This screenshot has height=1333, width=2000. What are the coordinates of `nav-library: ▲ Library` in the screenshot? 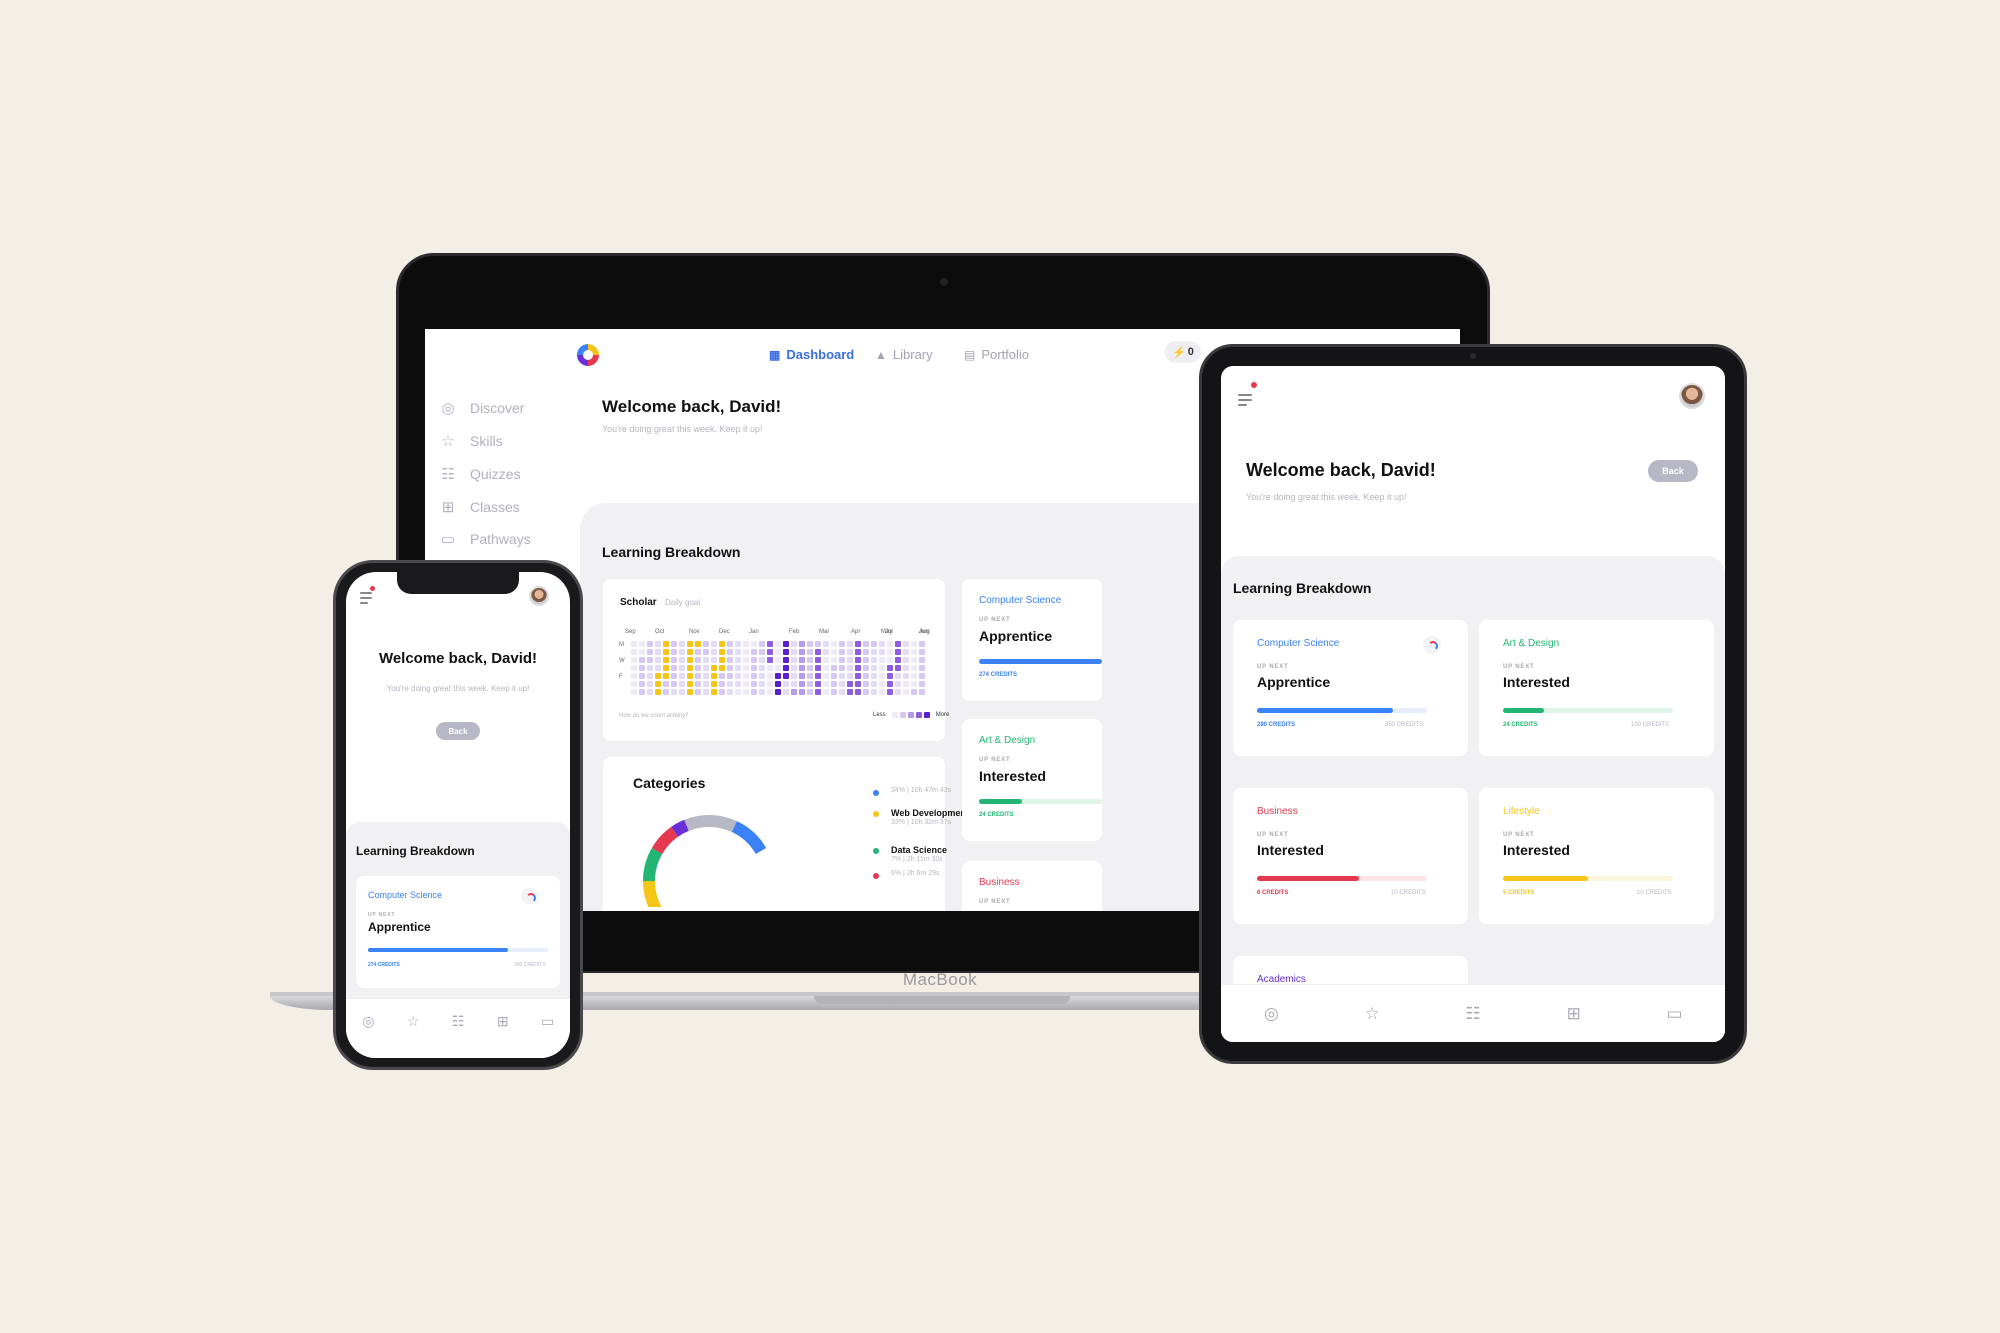 It's located at (904, 354).